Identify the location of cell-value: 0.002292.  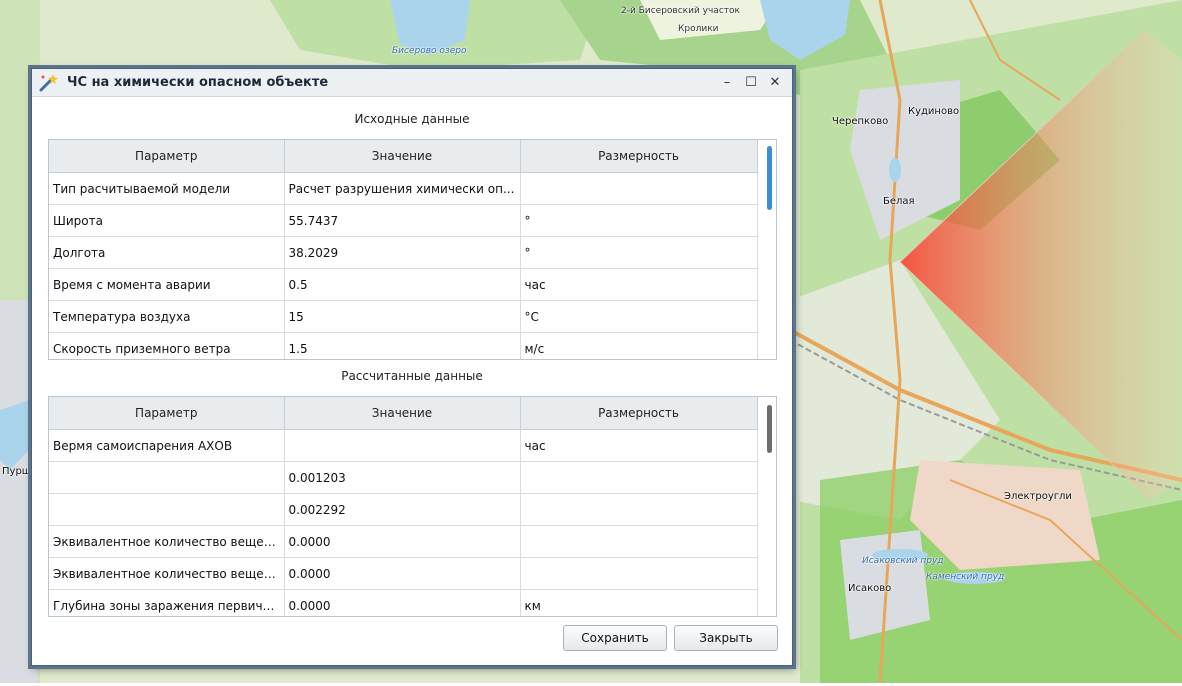
(402, 509).